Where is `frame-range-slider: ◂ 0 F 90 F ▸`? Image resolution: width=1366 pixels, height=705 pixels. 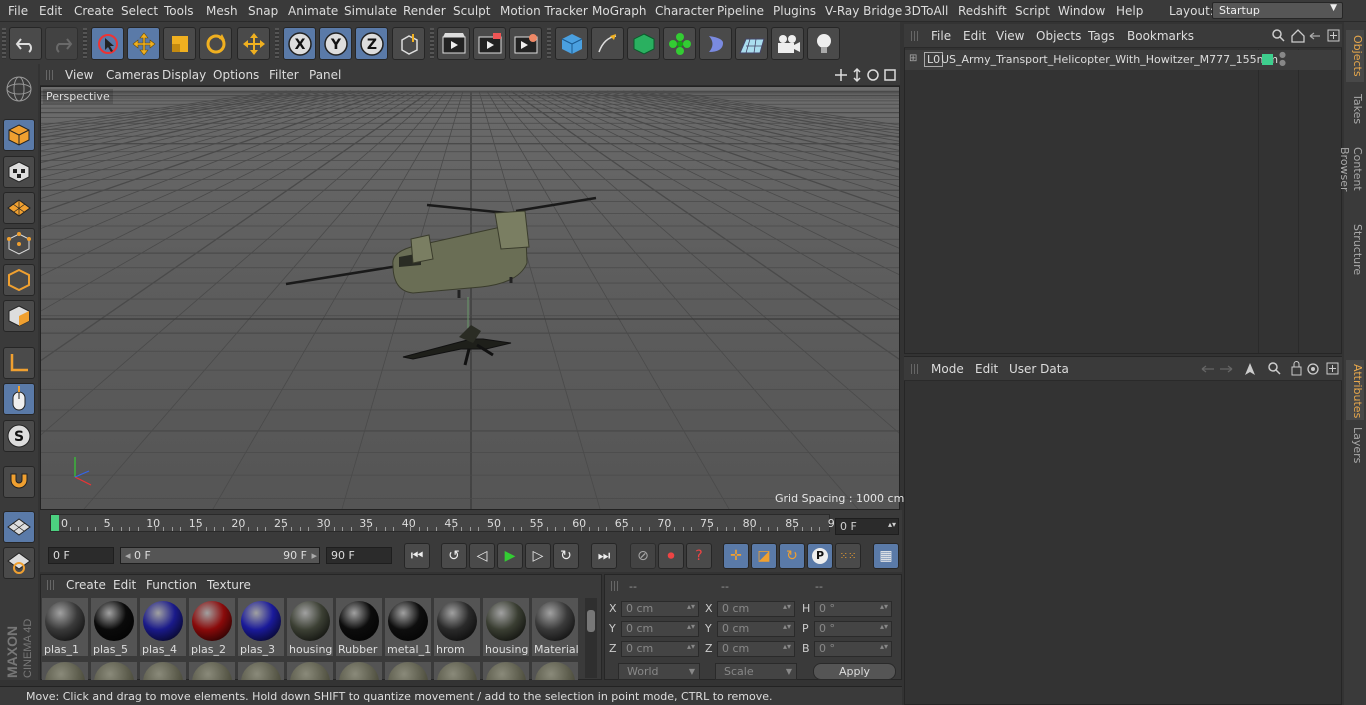 frame-range-slider: ◂ 0 F 90 F ▸ is located at coordinates (220, 555).